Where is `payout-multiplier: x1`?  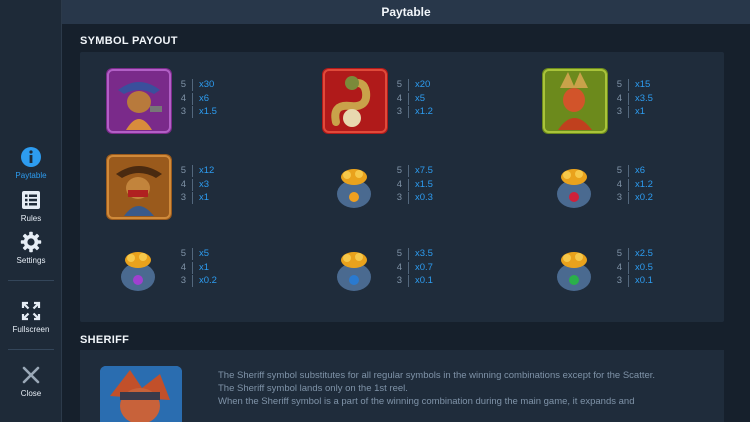
payout-multiplier: x1 is located at coordinates (204, 267).